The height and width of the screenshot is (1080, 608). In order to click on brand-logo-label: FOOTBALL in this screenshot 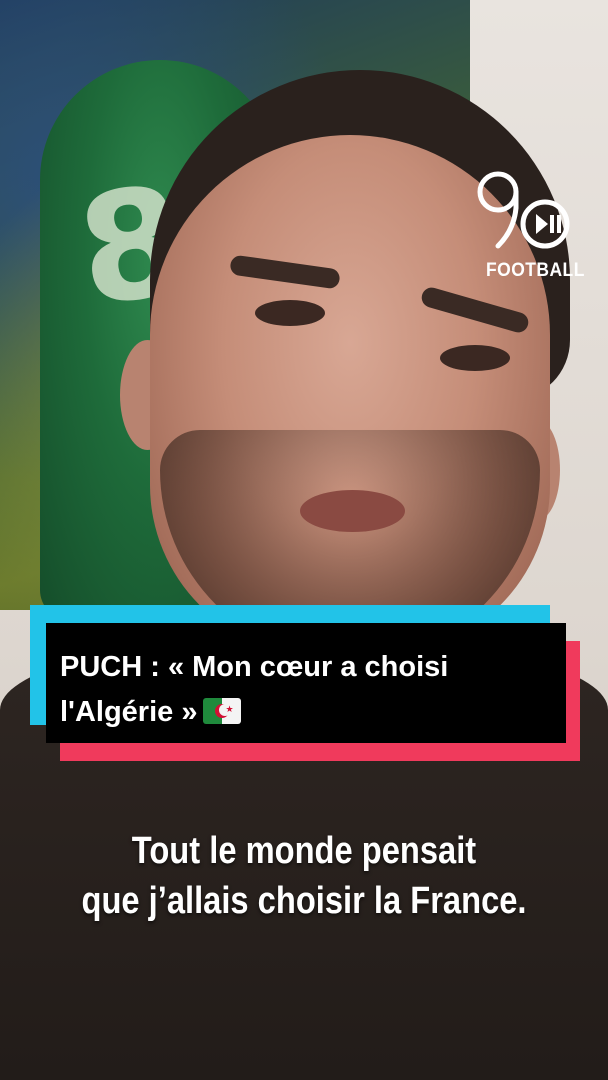, I will do `click(535, 270)`.